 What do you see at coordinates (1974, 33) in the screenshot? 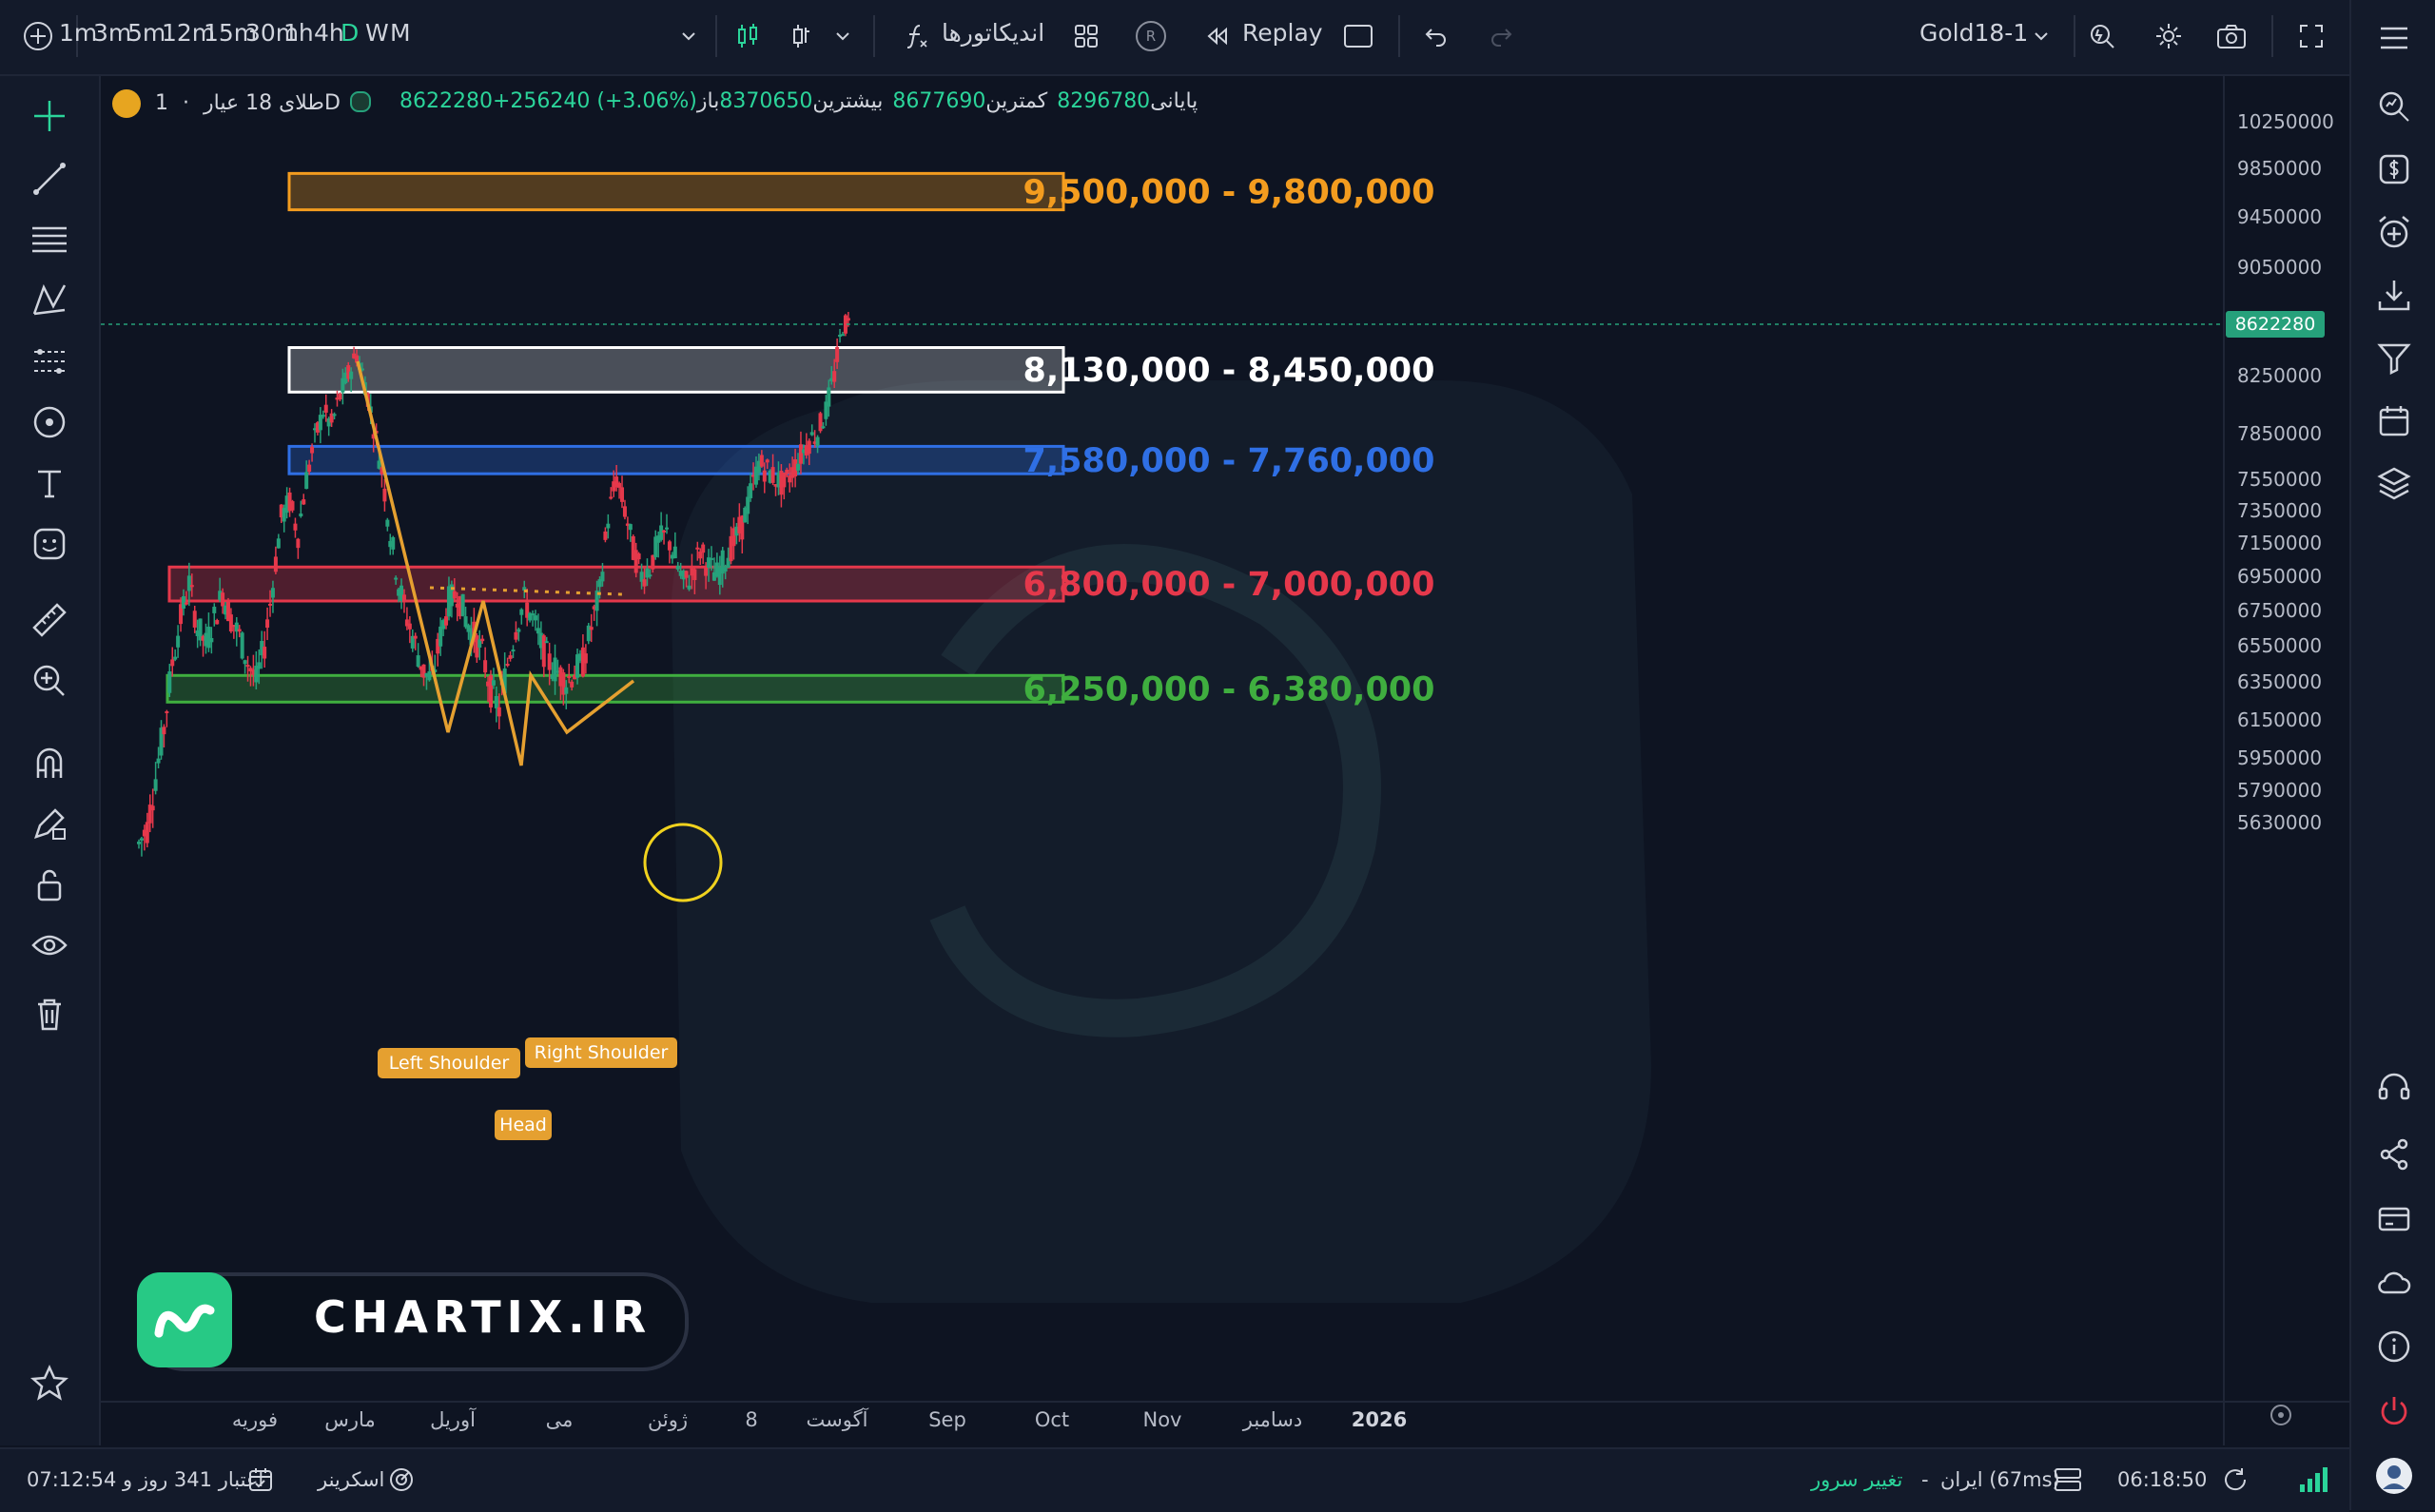
I see `symbol-selector: Gold18-1` at bounding box center [1974, 33].